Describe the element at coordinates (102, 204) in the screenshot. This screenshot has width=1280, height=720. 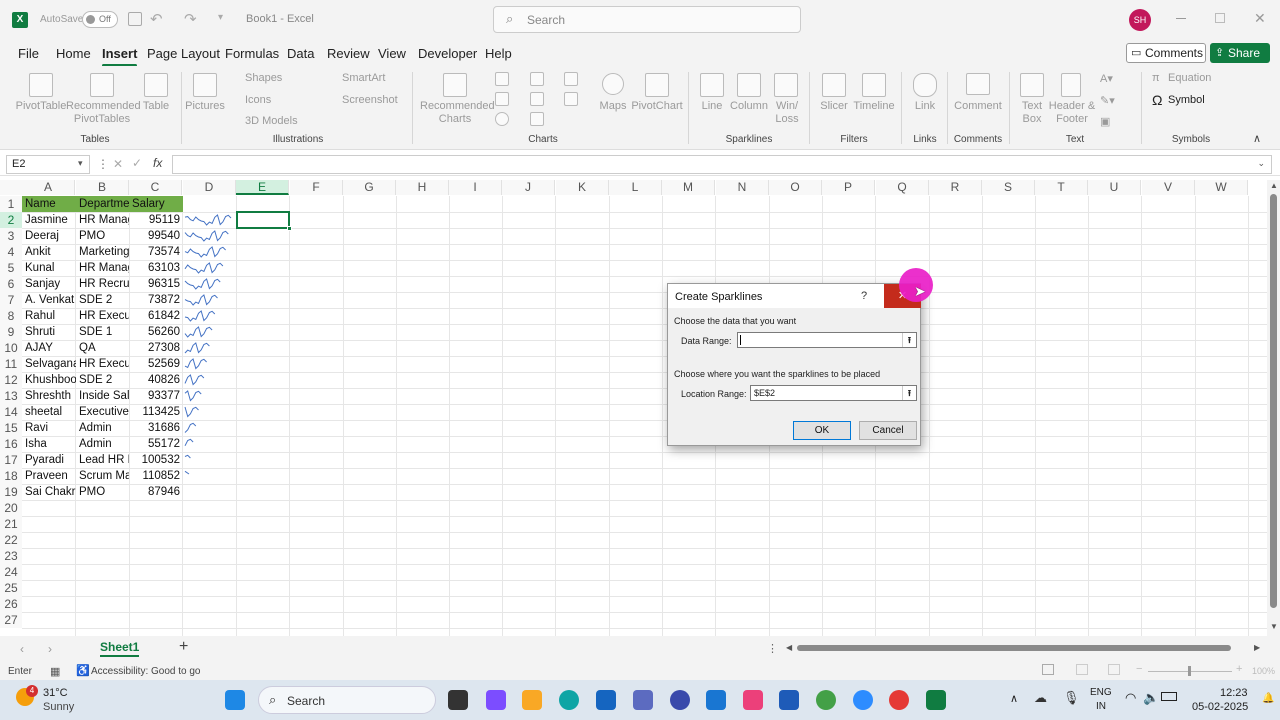
I see `header-cell-department: Departme` at that location.